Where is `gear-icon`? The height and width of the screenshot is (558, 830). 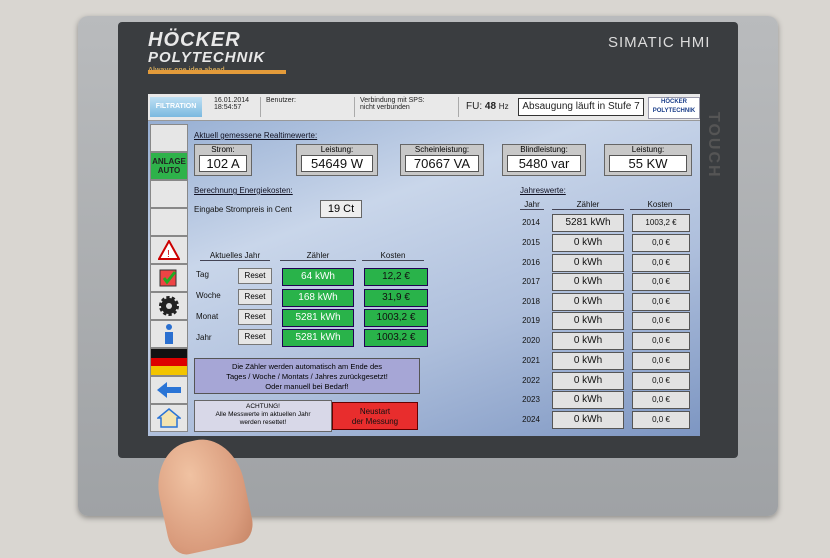 gear-icon is located at coordinates (169, 306).